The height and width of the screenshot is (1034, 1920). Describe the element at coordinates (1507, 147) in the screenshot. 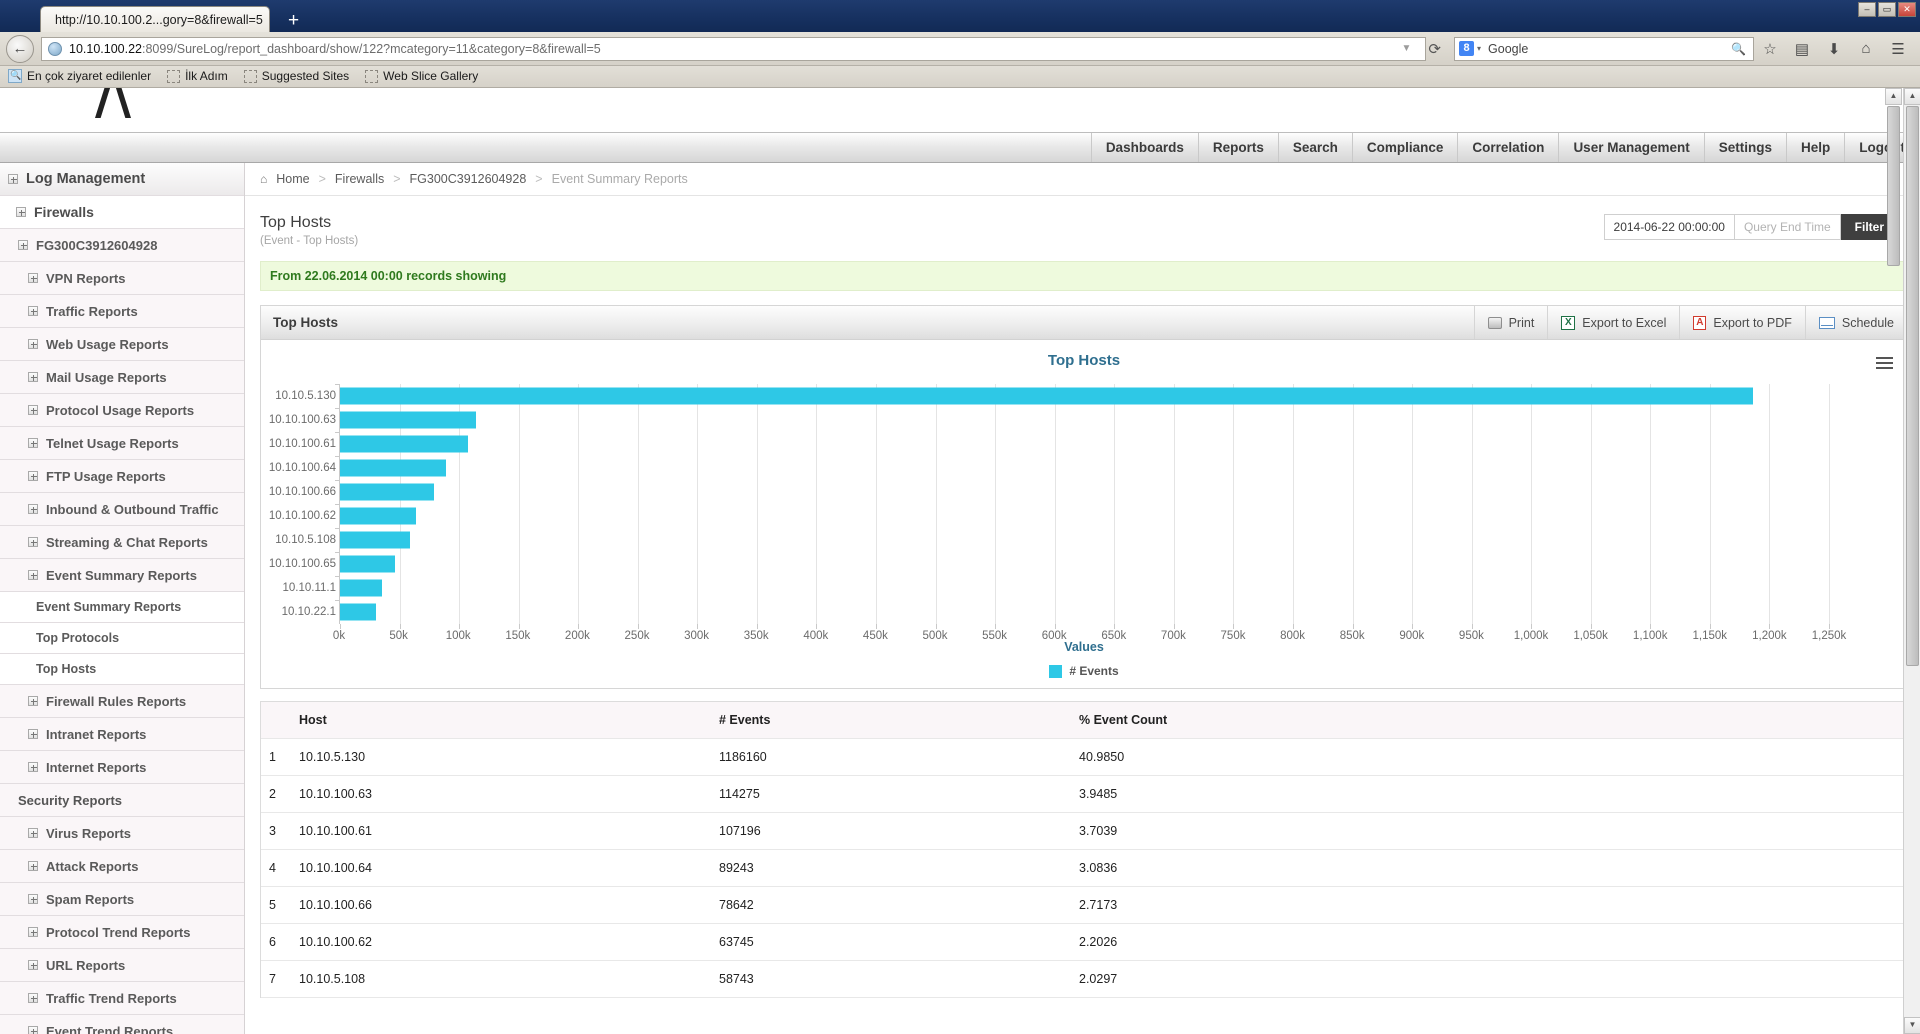

I see `nav-item-correlation: Correlation` at that location.